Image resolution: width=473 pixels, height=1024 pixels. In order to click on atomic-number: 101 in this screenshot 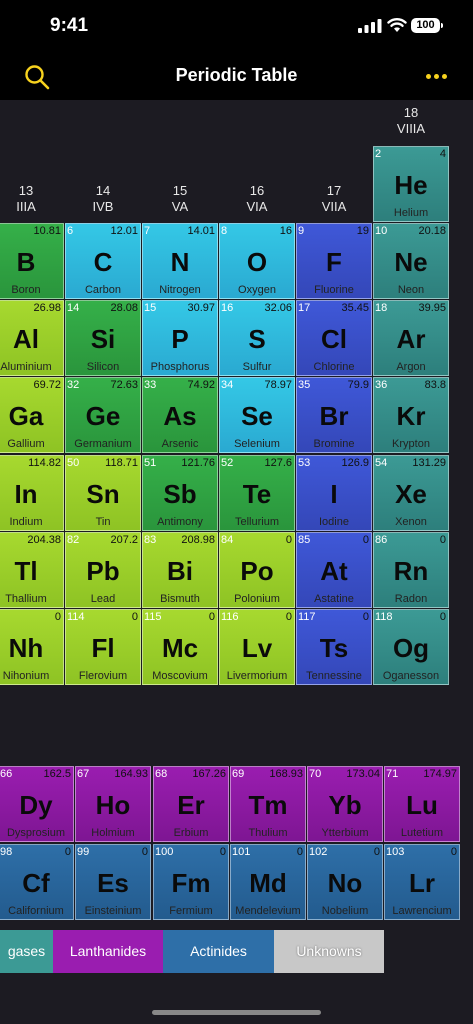, I will do `click(241, 852)`.